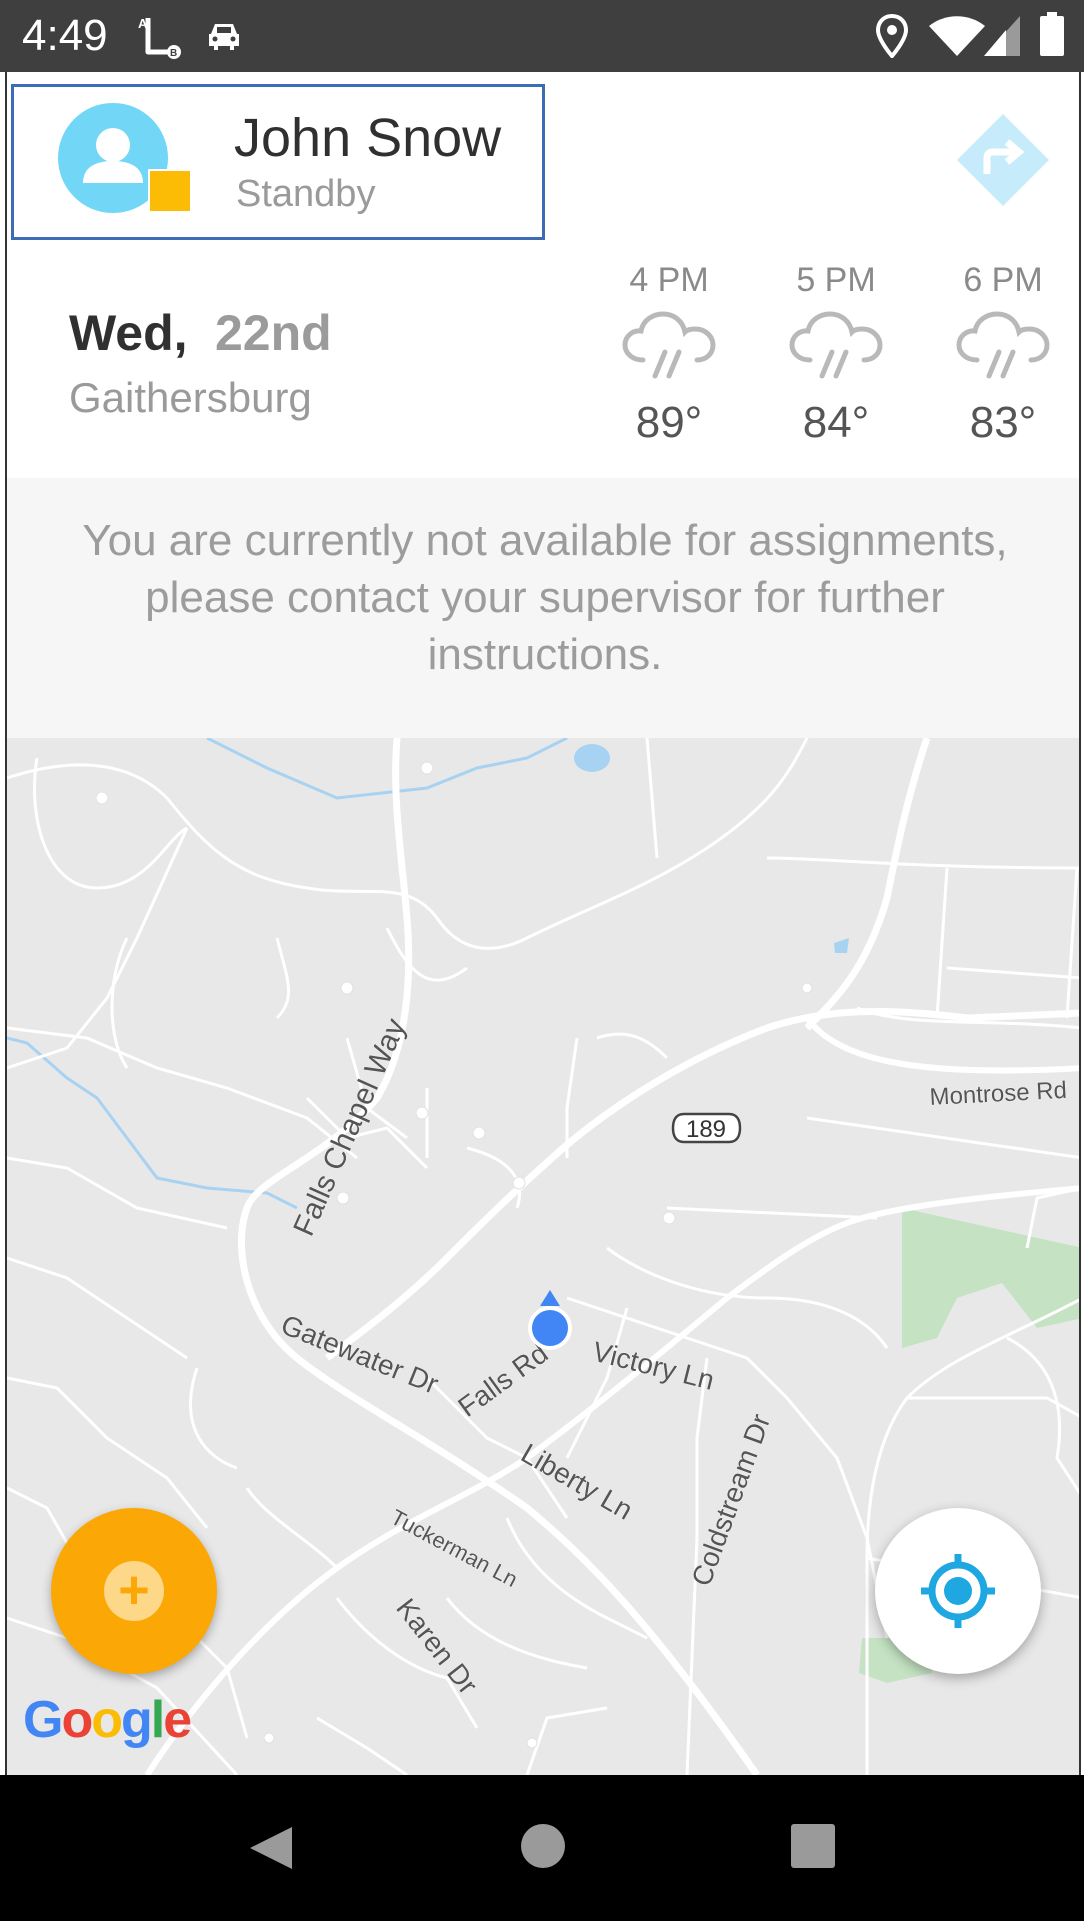 The image size is (1084, 1921). What do you see at coordinates (542, 36) in the screenshot?
I see `status-bar: 4:49 A B` at bounding box center [542, 36].